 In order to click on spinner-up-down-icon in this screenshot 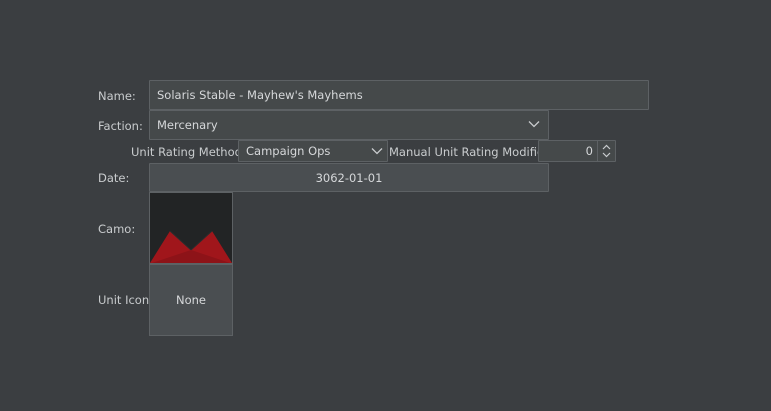, I will do `click(606, 151)`.